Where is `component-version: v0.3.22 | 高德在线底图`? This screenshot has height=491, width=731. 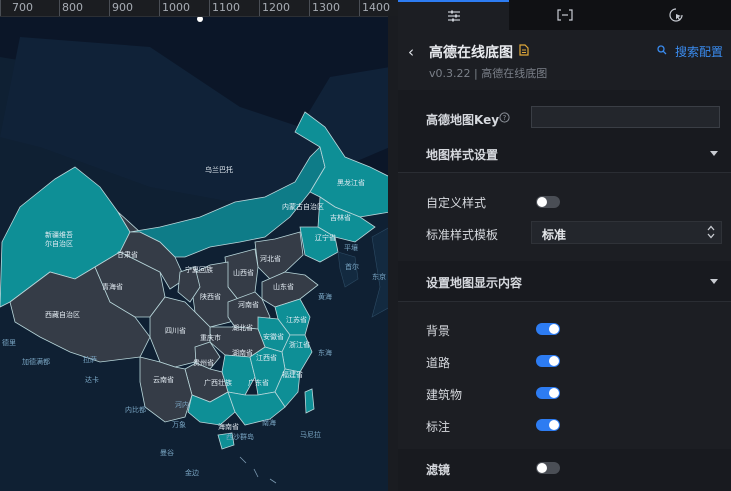 component-version: v0.3.22 | 高德在线底图 is located at coordinates (488, 73).